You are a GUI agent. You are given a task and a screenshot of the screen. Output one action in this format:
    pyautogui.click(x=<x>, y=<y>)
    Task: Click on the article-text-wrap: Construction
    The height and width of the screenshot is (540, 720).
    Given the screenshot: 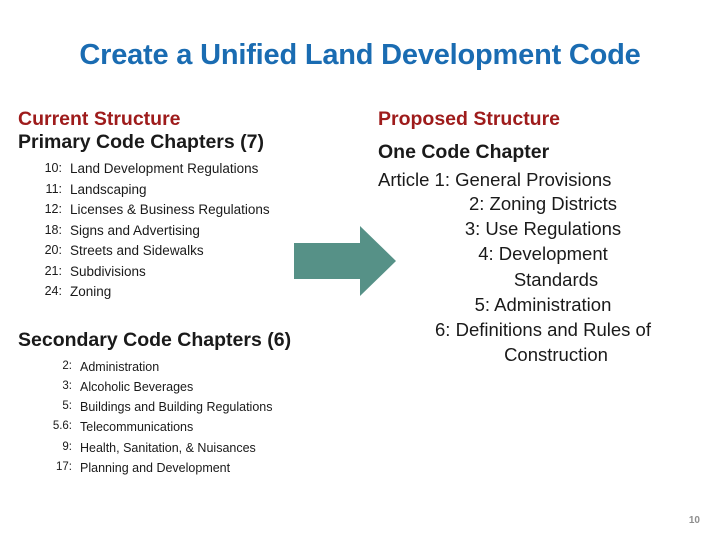 What is the action you would take?
    pyautogui.click(x=556, y=355)
    